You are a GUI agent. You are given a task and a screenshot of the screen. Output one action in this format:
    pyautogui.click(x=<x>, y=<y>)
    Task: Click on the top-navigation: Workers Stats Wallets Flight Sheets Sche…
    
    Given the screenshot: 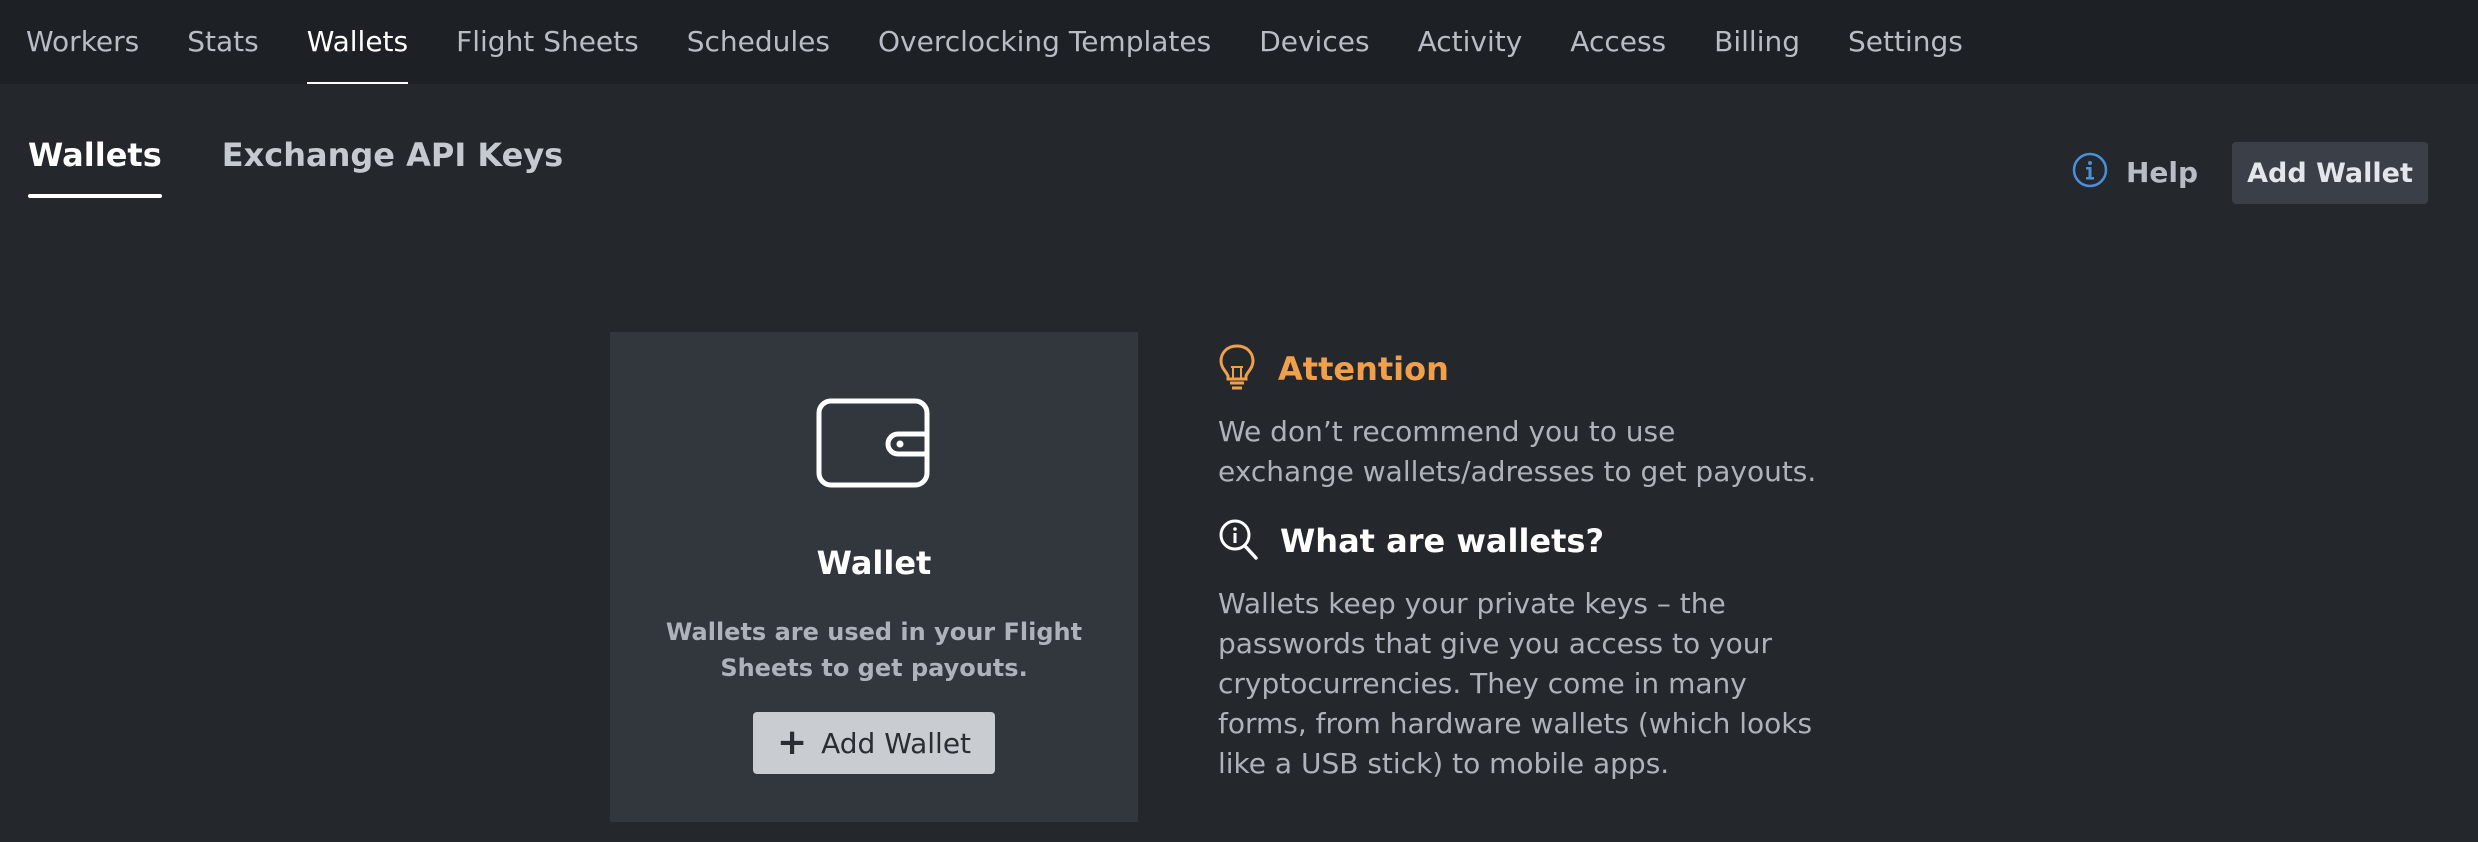 What is the action you would take?
    pyautogui.click(x=1239, y=42)
    